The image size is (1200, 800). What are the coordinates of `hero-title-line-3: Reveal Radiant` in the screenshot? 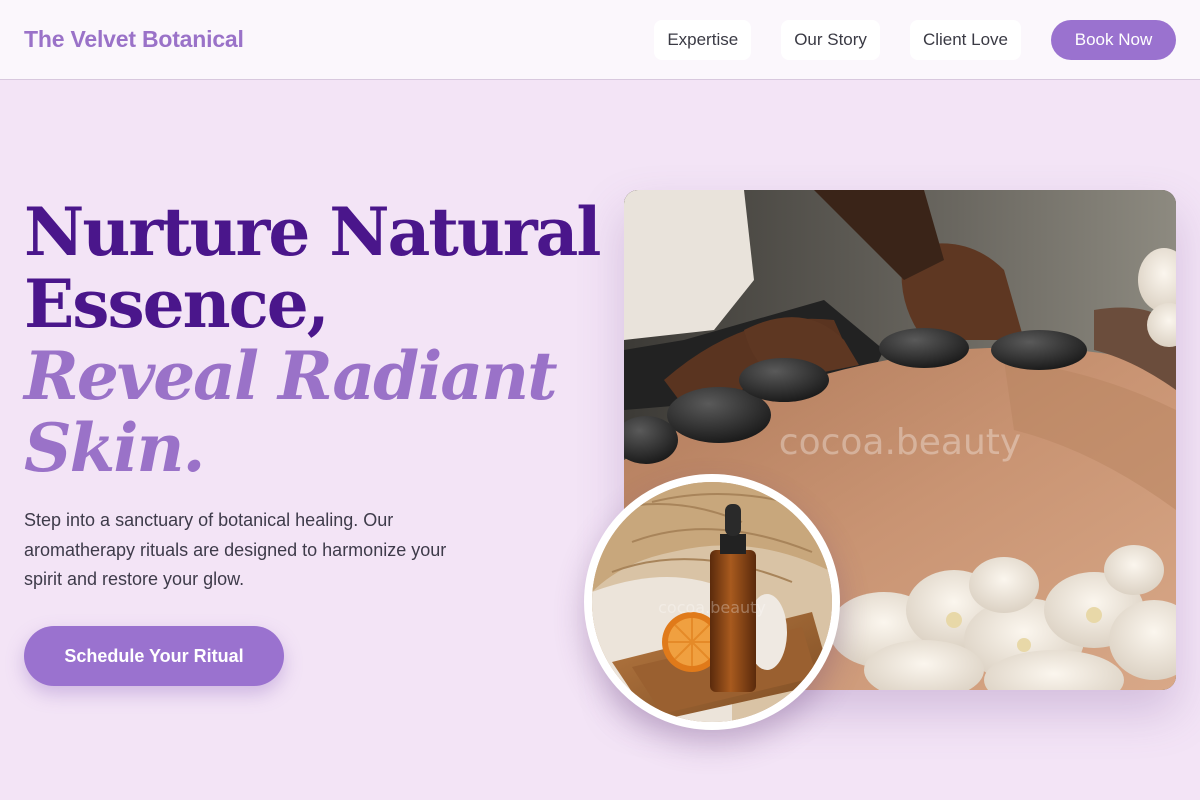 It's located at (291, 376).